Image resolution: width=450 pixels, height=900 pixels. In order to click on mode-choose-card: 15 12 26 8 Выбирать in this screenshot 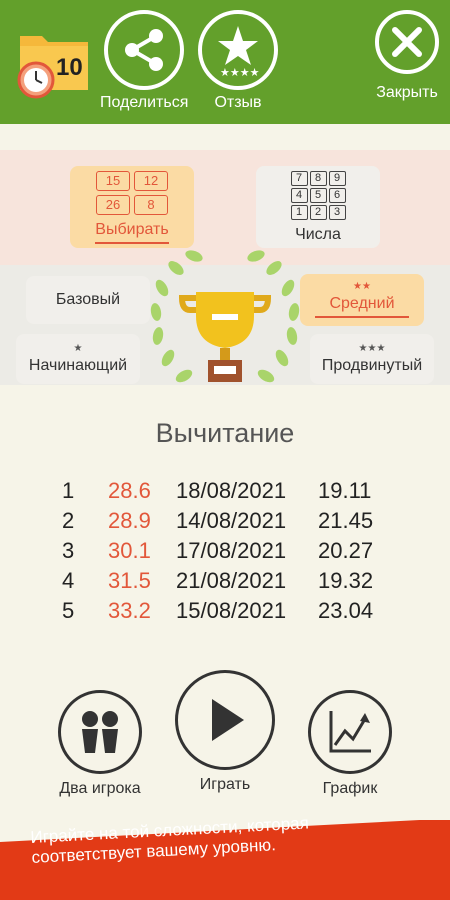, I will do `click(132, 207)`.